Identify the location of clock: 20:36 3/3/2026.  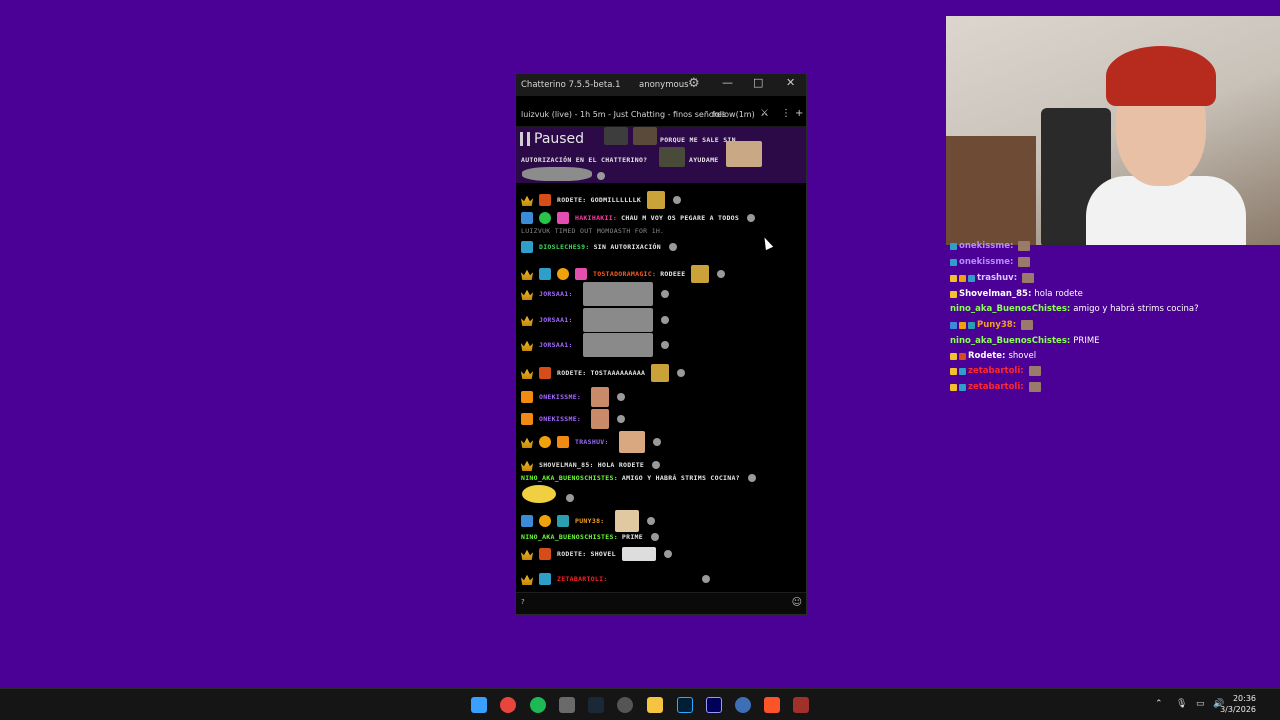
(1238, 704).